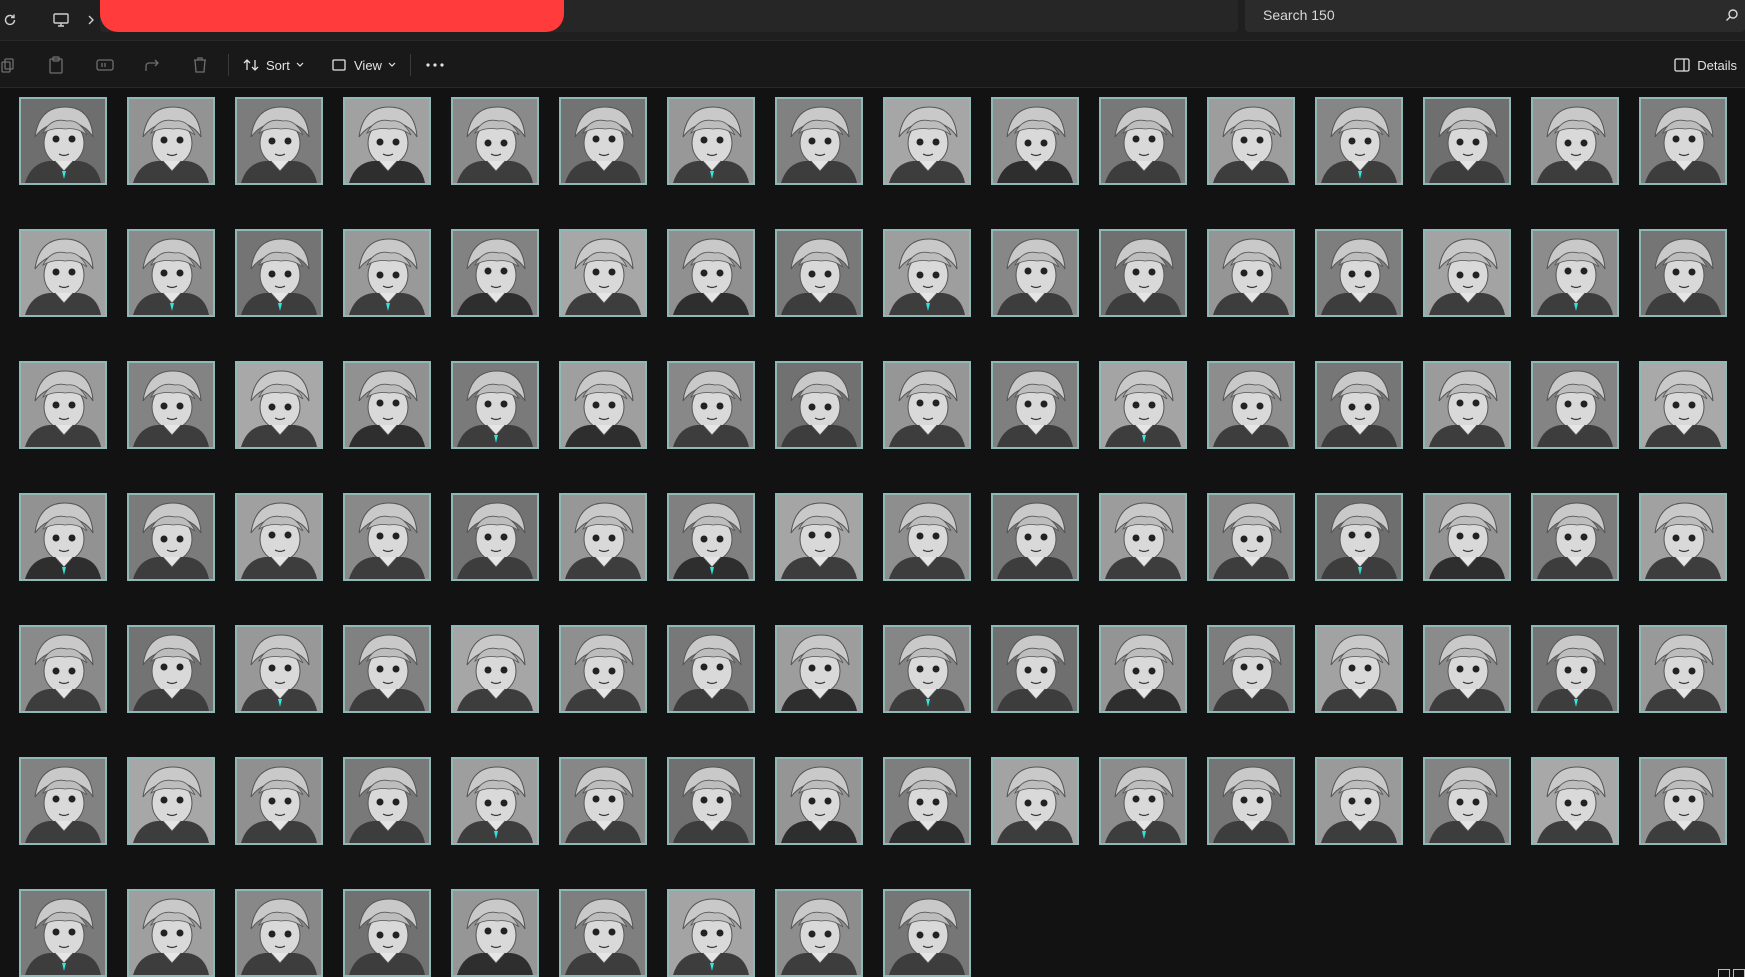  Describe the element at coordinates (1705, 65) in the screenshot. I see `details-pane-button: Details` at that location.